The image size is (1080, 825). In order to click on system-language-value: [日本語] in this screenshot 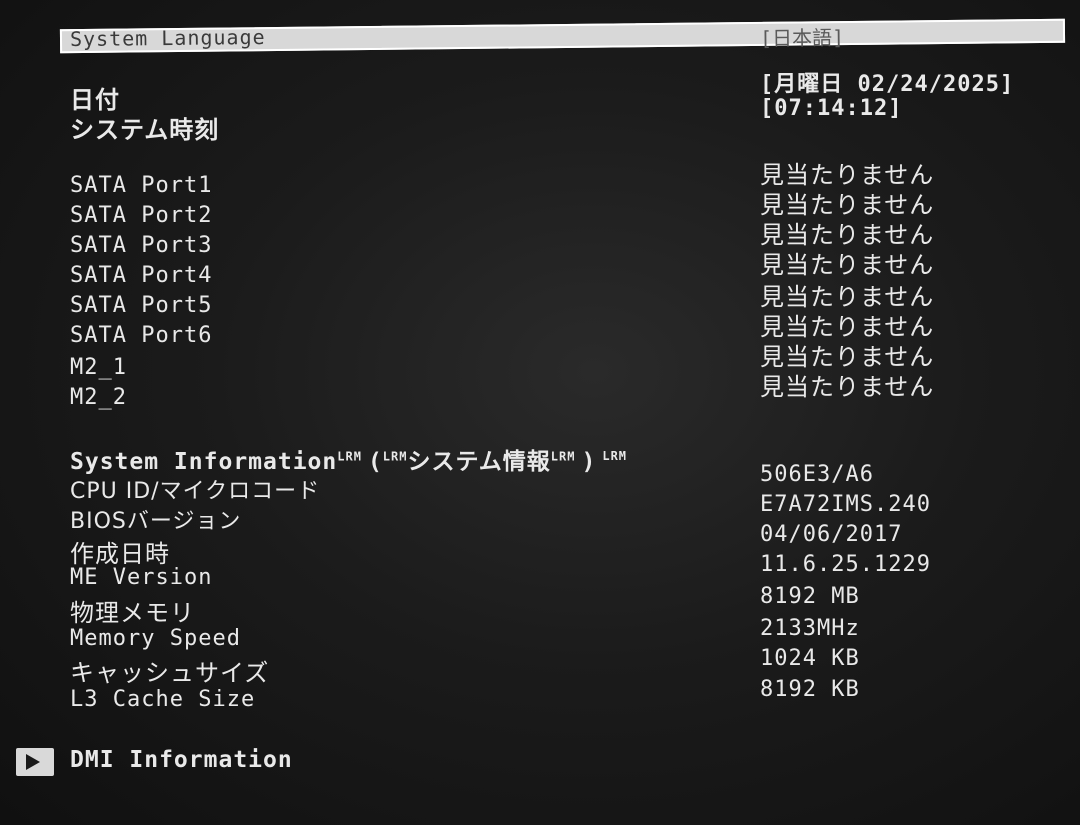, I will do `click(802, 37)`.